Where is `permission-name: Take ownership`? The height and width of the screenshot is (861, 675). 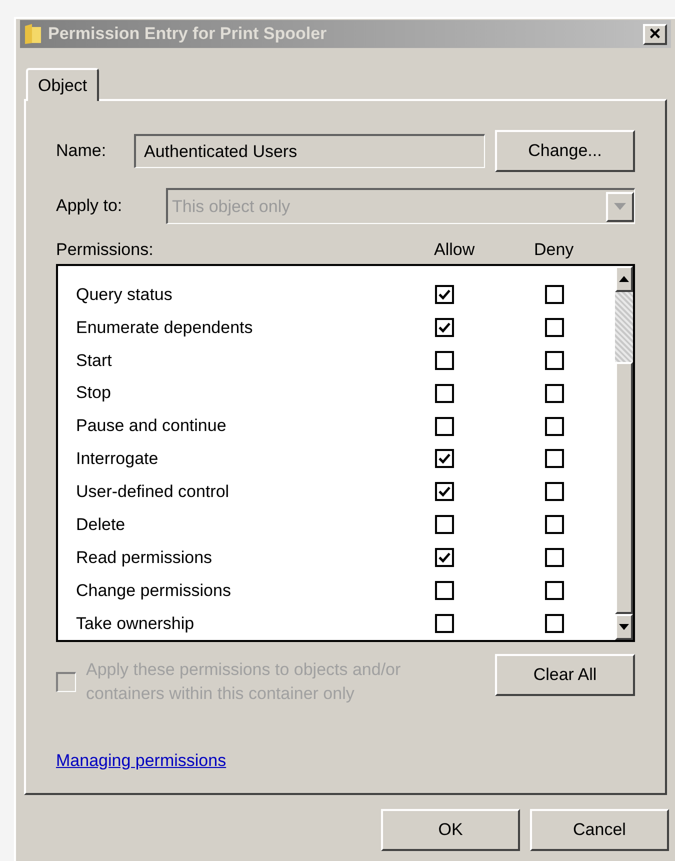 permission-name: Take ownership is located at coordinates (135, 623).